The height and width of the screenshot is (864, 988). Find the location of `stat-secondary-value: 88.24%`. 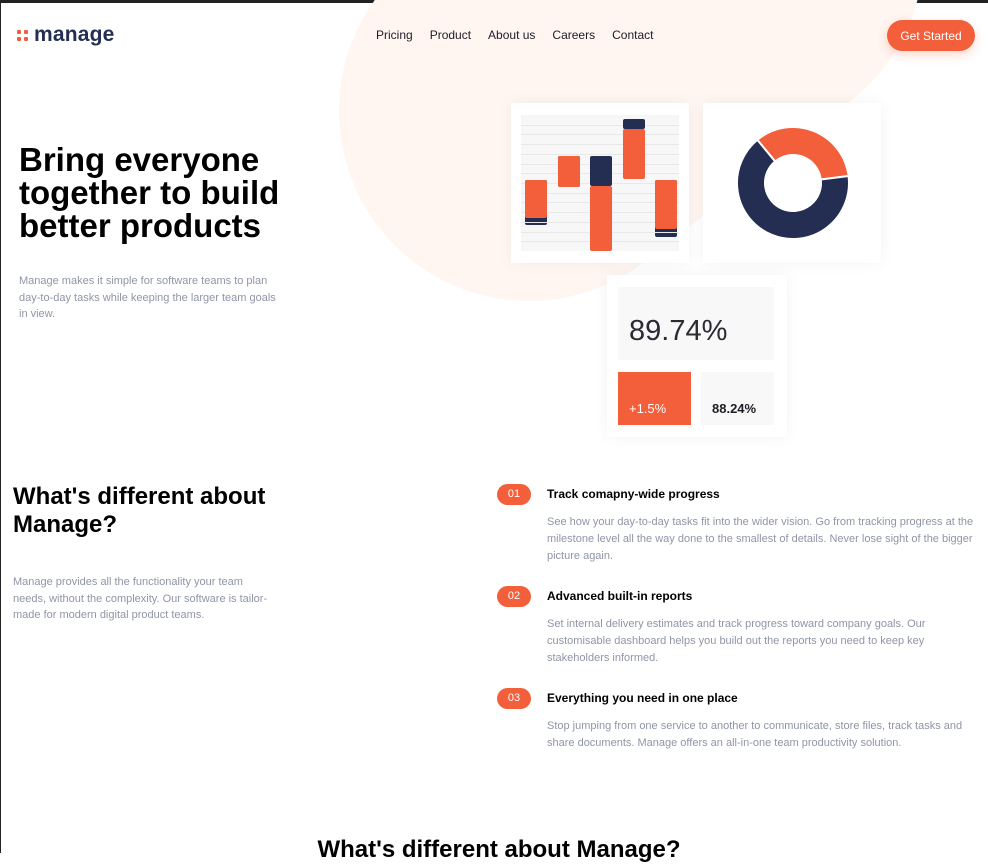

stat-secondary-value: 88.24% is located at coordinates (734, 408).